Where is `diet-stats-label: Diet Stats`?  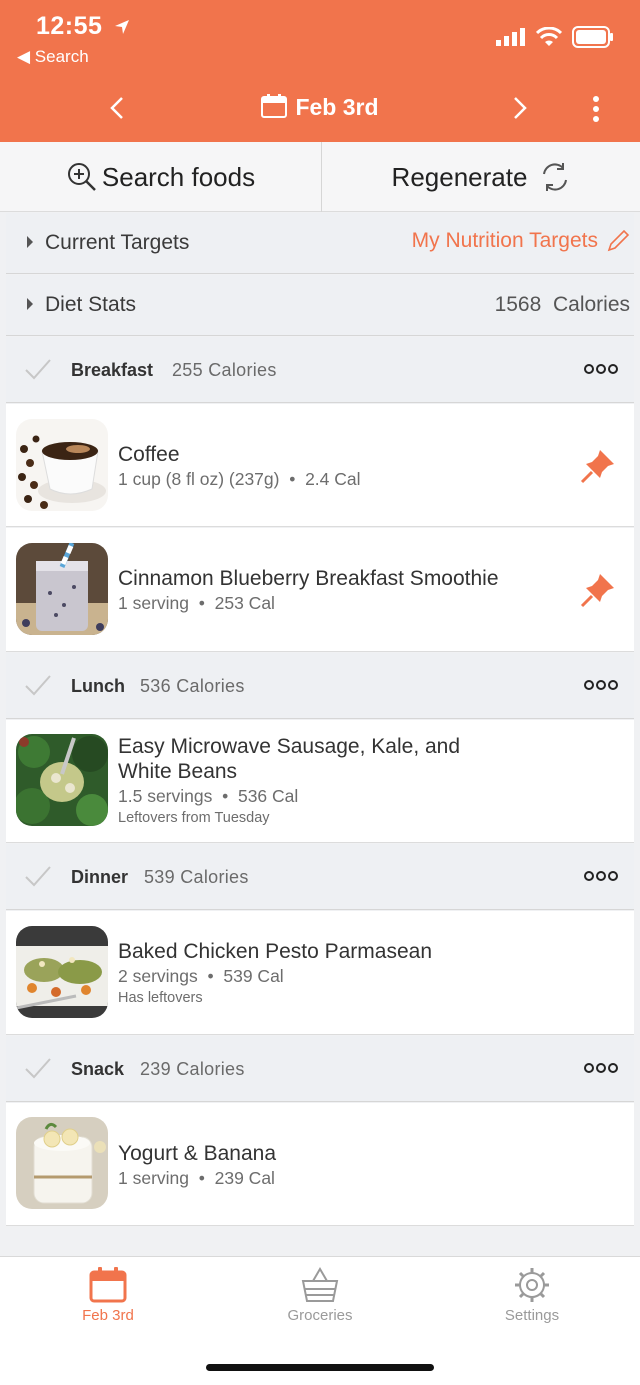
diet-stats-label: Diet Stats is located at coordinates (91, 304).